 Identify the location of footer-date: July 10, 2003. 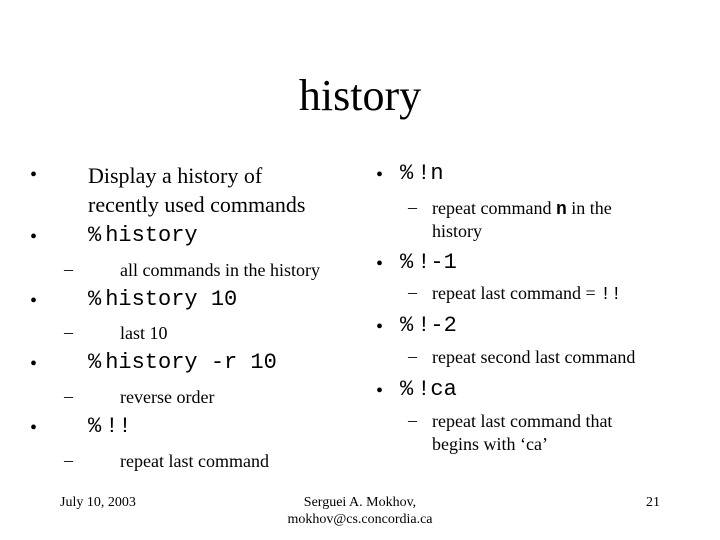
(98, 502).